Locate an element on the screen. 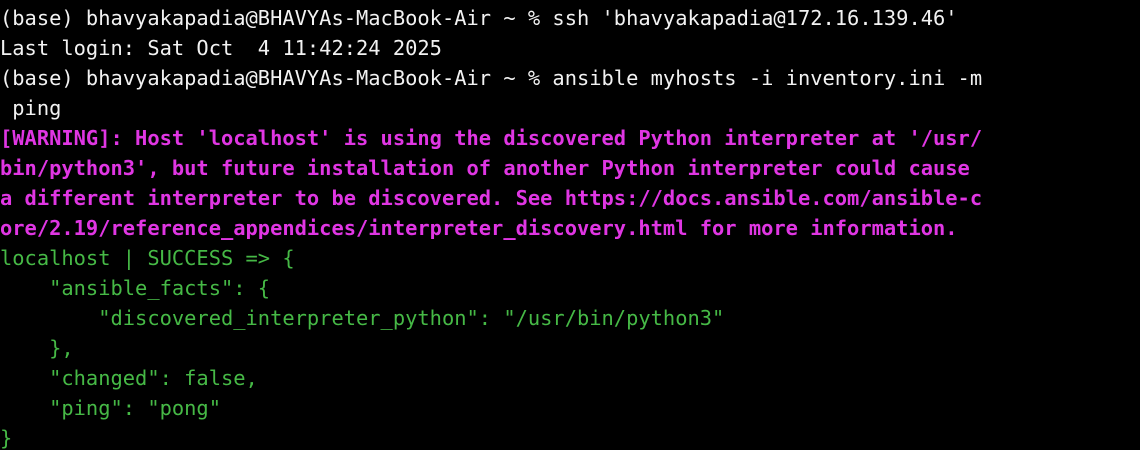 The height and width of the screenshot is (450, 1140). terminal-line-ping: "ping": "pong" is located at coordinates (110, 408).